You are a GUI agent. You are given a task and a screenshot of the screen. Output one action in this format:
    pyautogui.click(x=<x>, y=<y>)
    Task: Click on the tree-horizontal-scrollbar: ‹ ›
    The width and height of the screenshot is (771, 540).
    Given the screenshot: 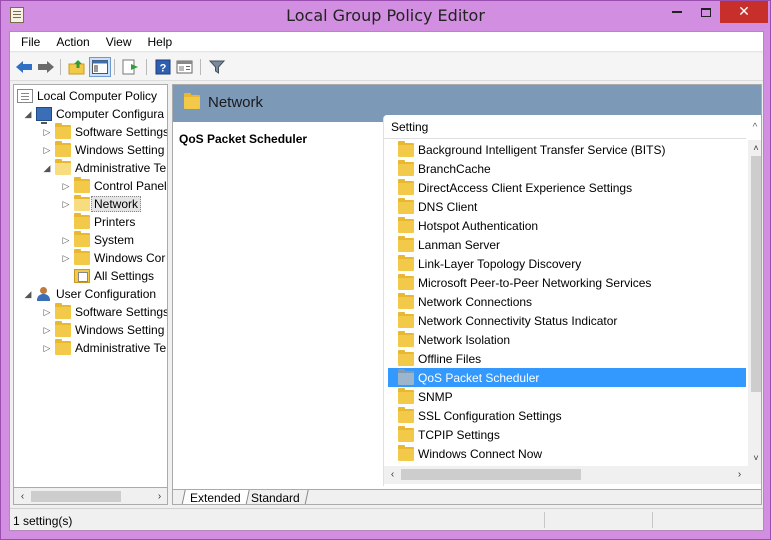 What is the action you would take?
    pyautogui.click(x=90, y=496)
    